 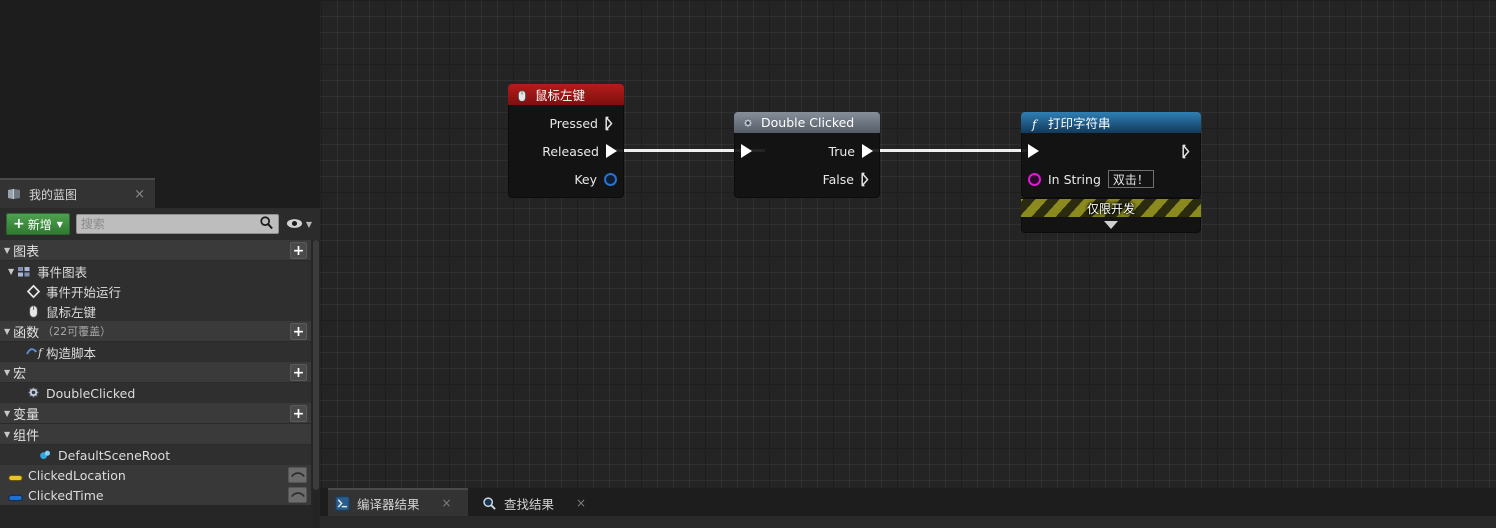 I want to click on tab-find-results: 查找结果 ×, so click(x=540, y=502).